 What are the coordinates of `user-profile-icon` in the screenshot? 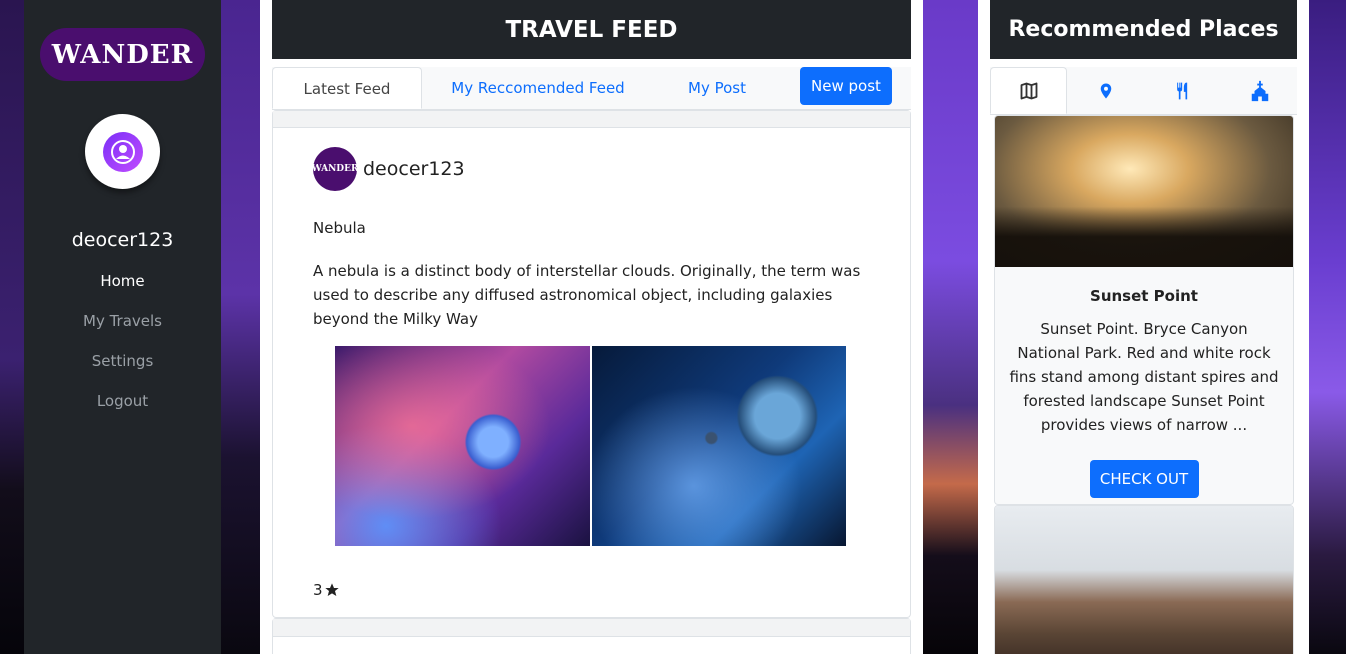 It's located at (122, 151).